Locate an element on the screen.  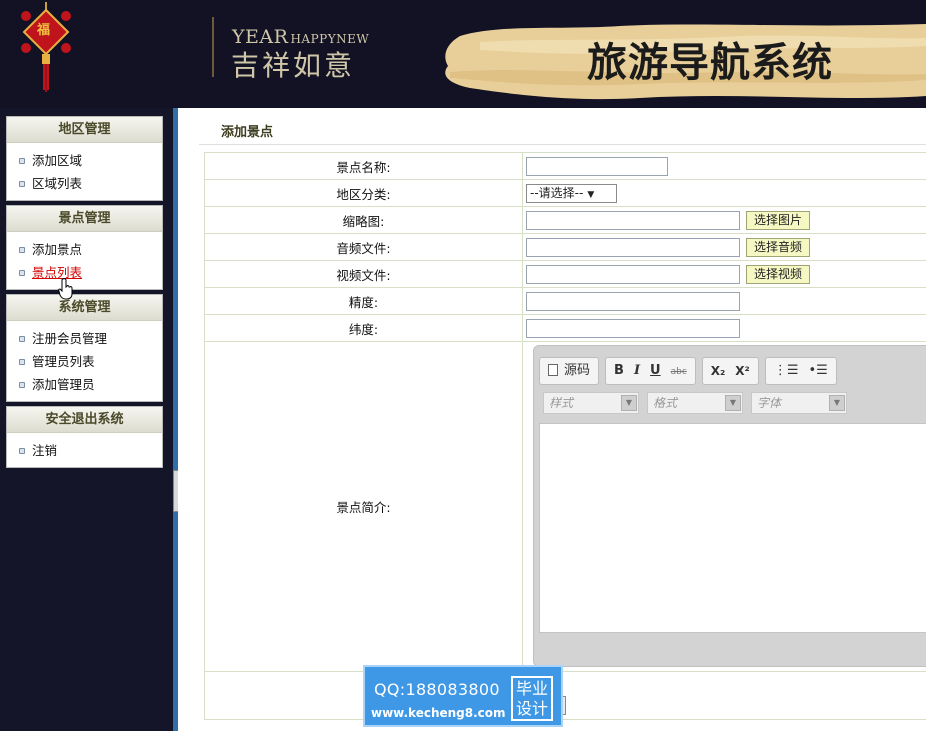
form-row-audio: 音频文件: 选择音频 is located at coordinates (565, 247).